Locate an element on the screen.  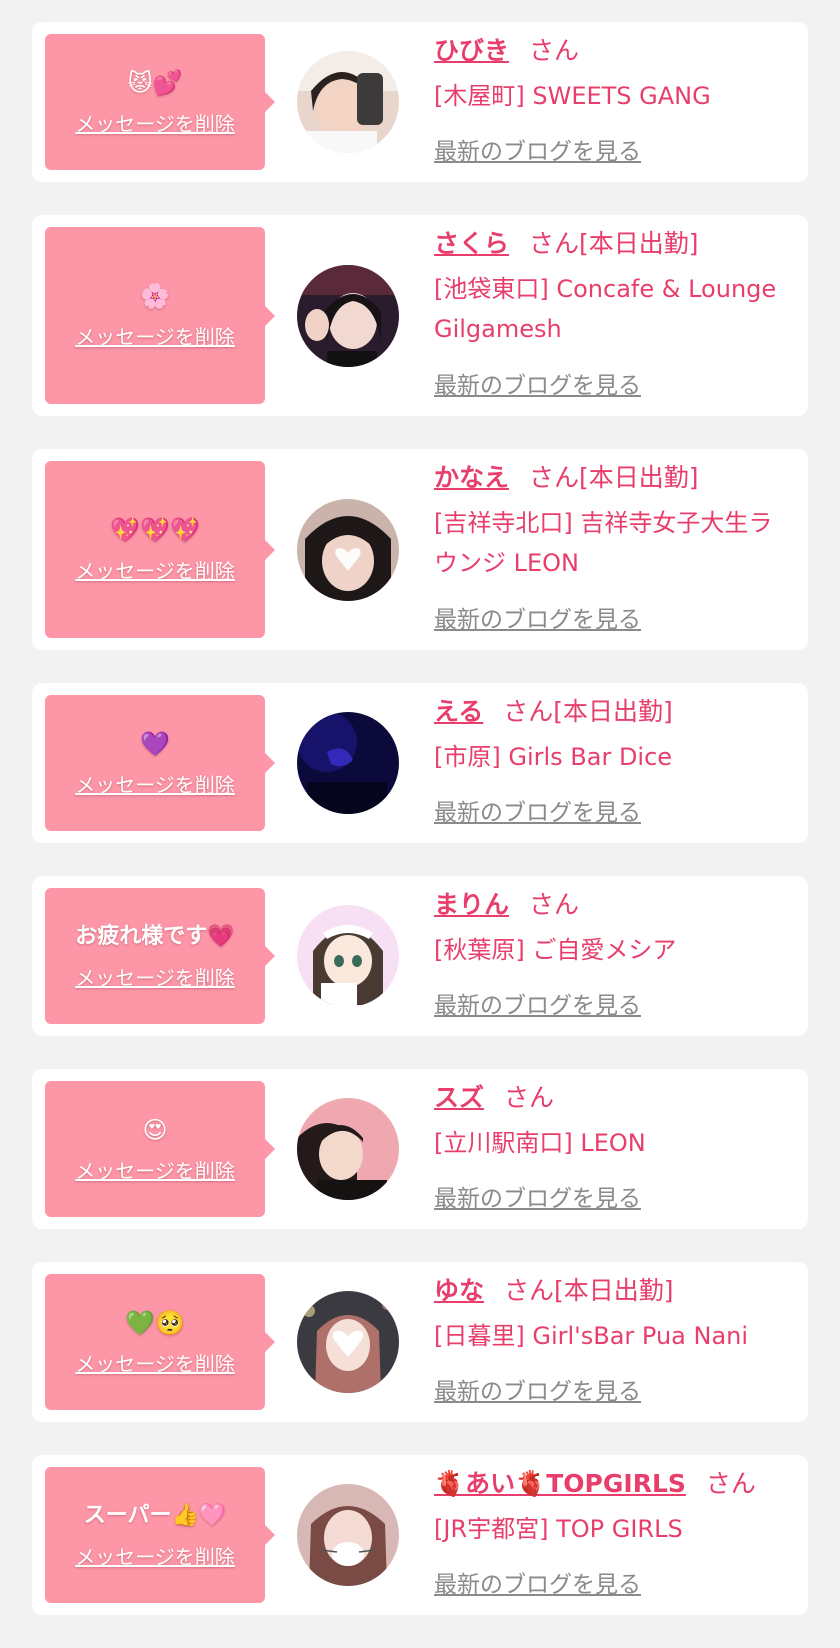
message-bubble: 💚🥺 メッセージを削除 is located at coordinates (160, 1342).